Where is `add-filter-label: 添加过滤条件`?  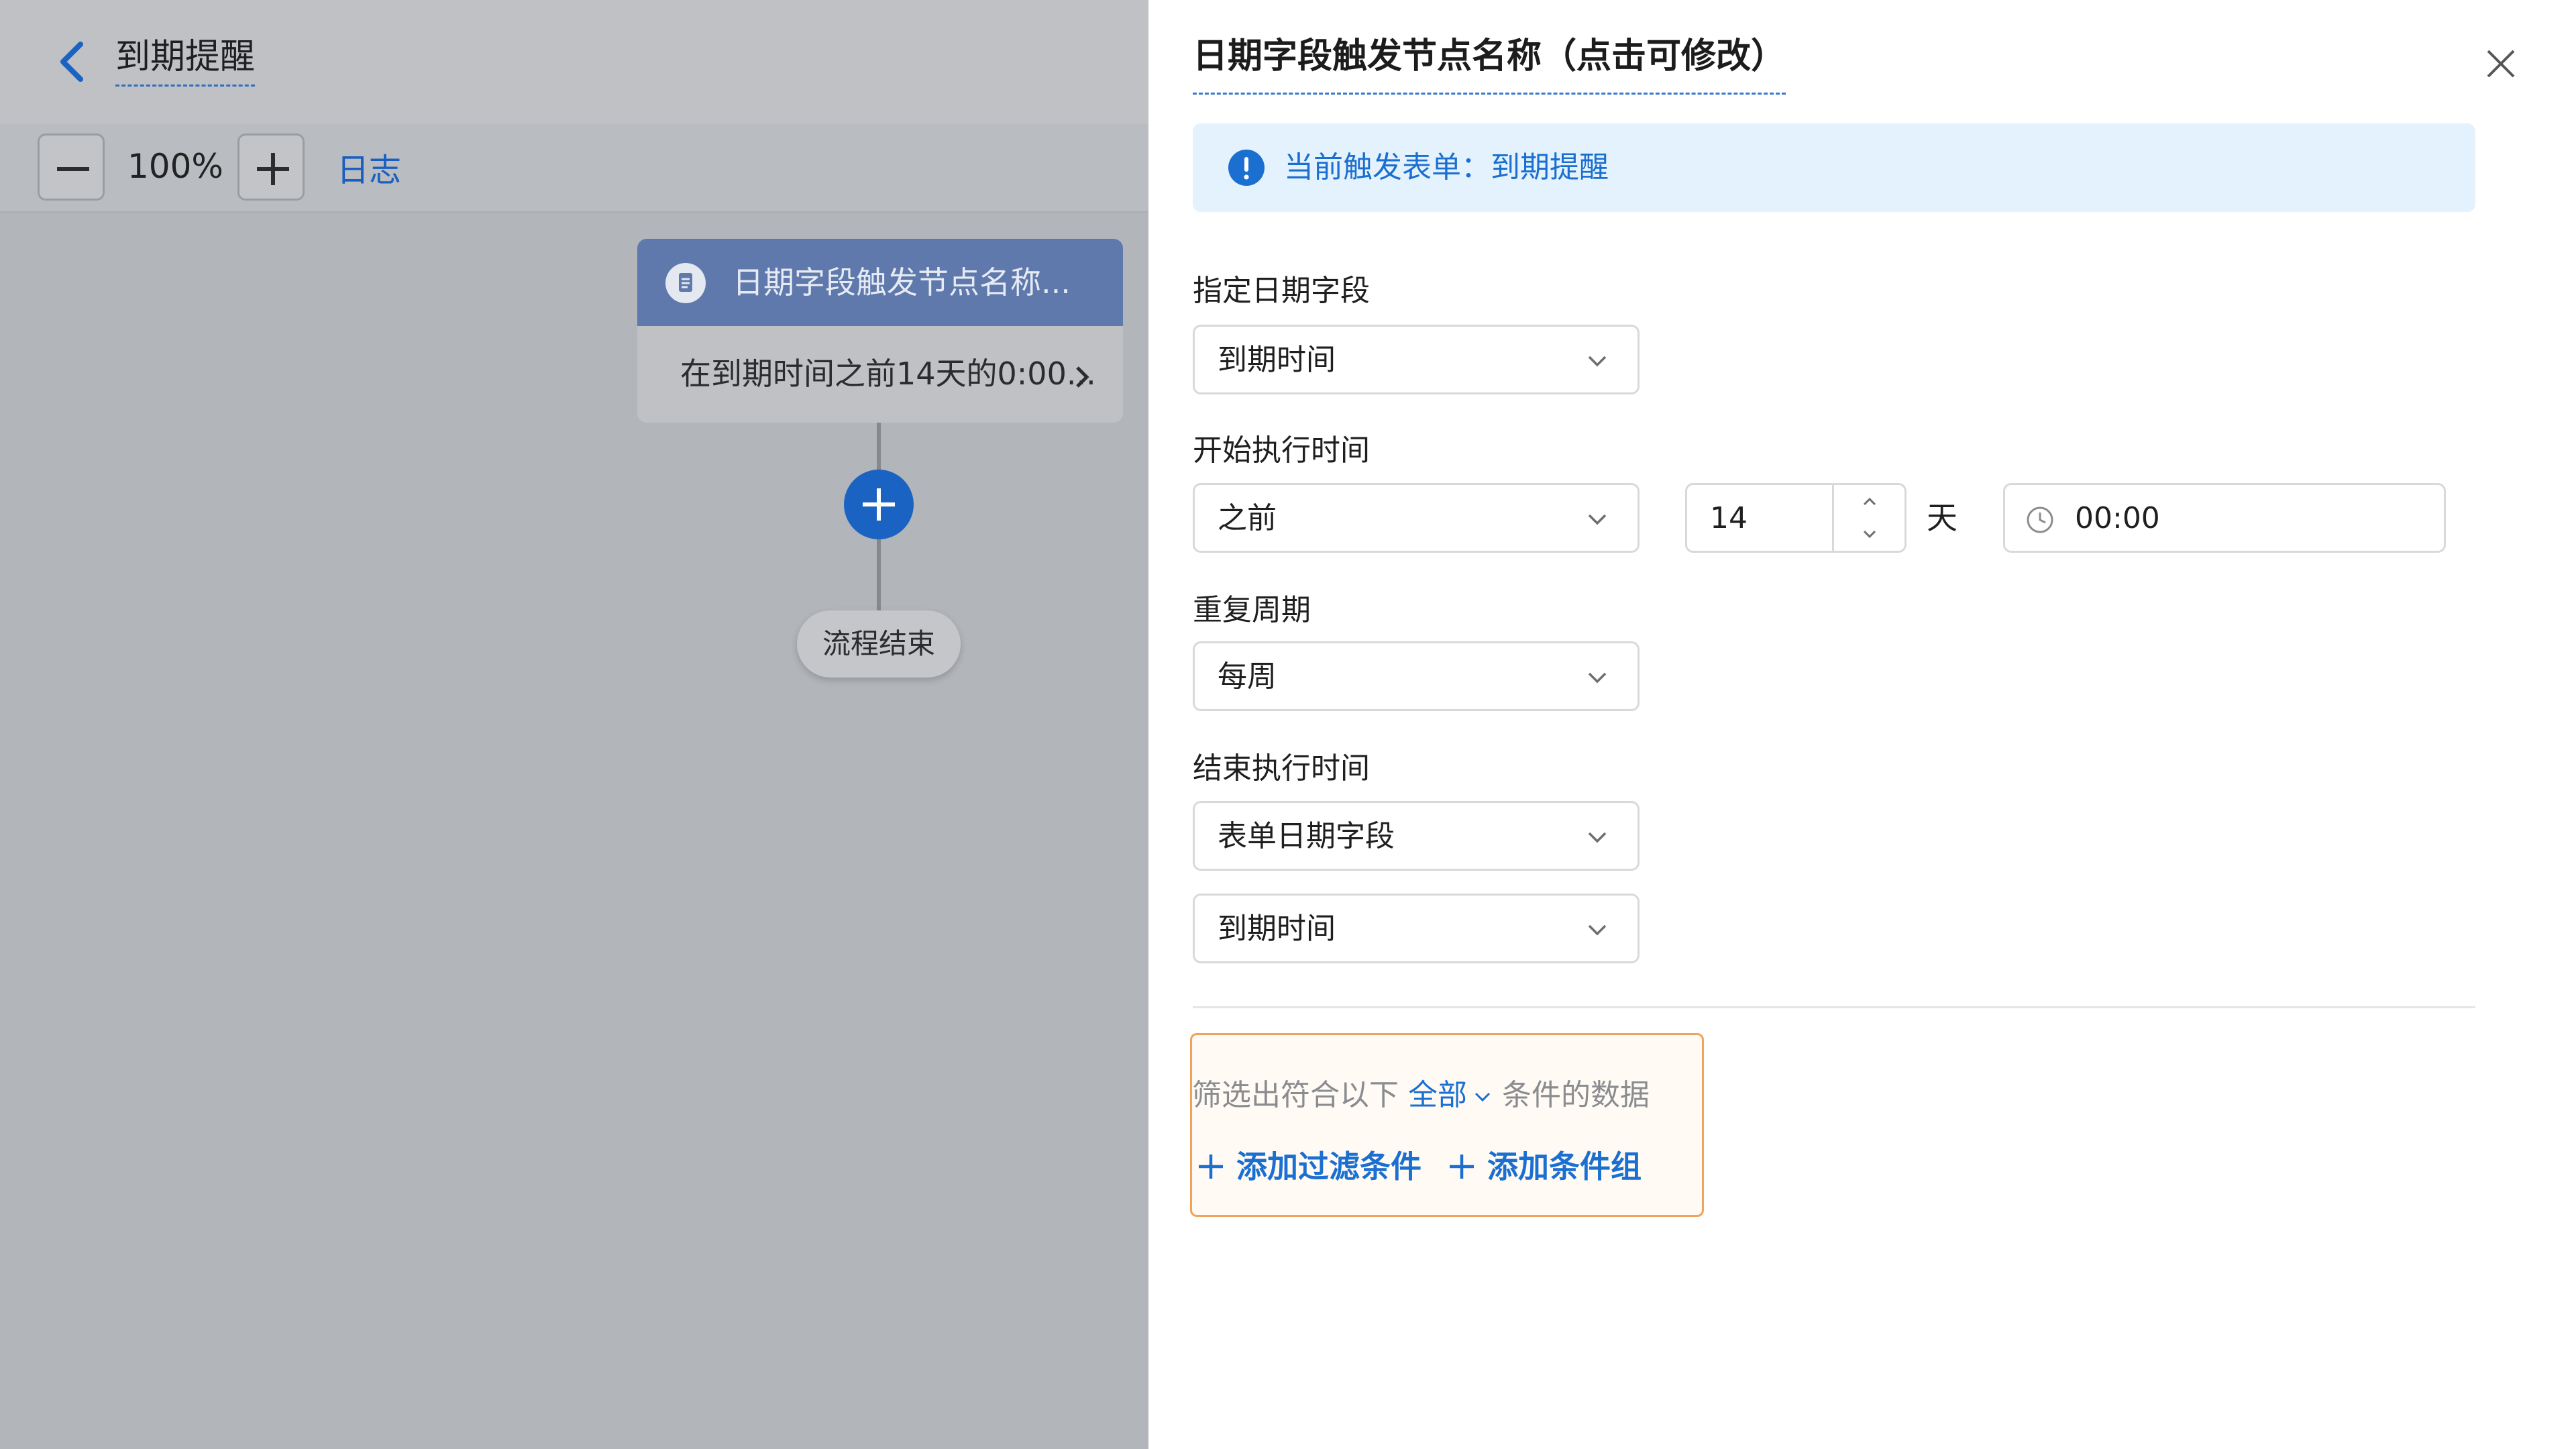 add-filter-label: 添加过滤条件 is located at coordinates (1328, 1166).